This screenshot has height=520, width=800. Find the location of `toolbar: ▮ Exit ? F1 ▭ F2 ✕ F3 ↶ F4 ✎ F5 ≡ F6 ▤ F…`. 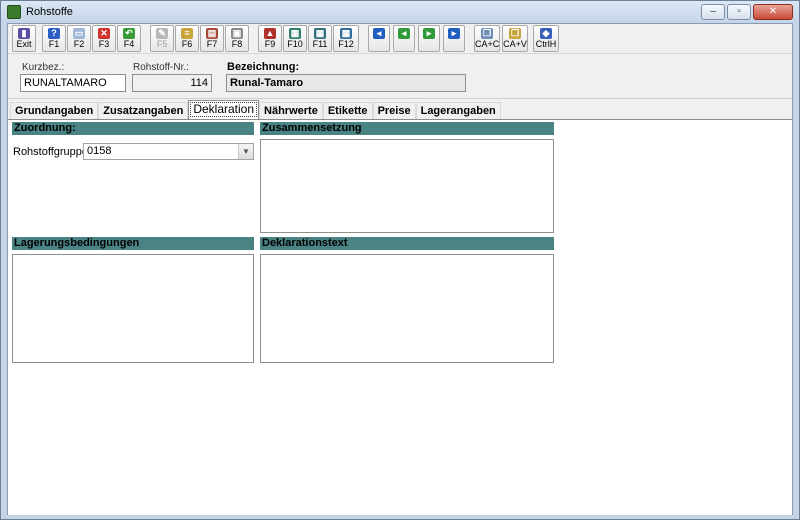

toolbar: ▮ Exit ? F1 ▭ F2 ✕ F3 ↶ F4 ✎ F5 ≡ F6 ▤ F… is located at coordinates (400, 39).